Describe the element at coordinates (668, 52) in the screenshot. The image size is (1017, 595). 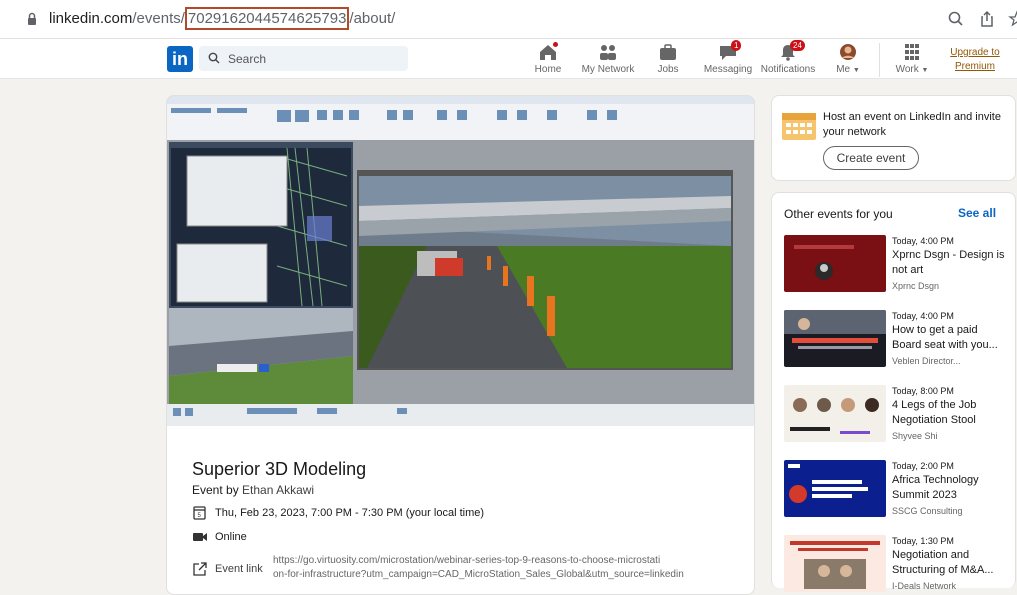
I see `briefcase-icon` at that location.